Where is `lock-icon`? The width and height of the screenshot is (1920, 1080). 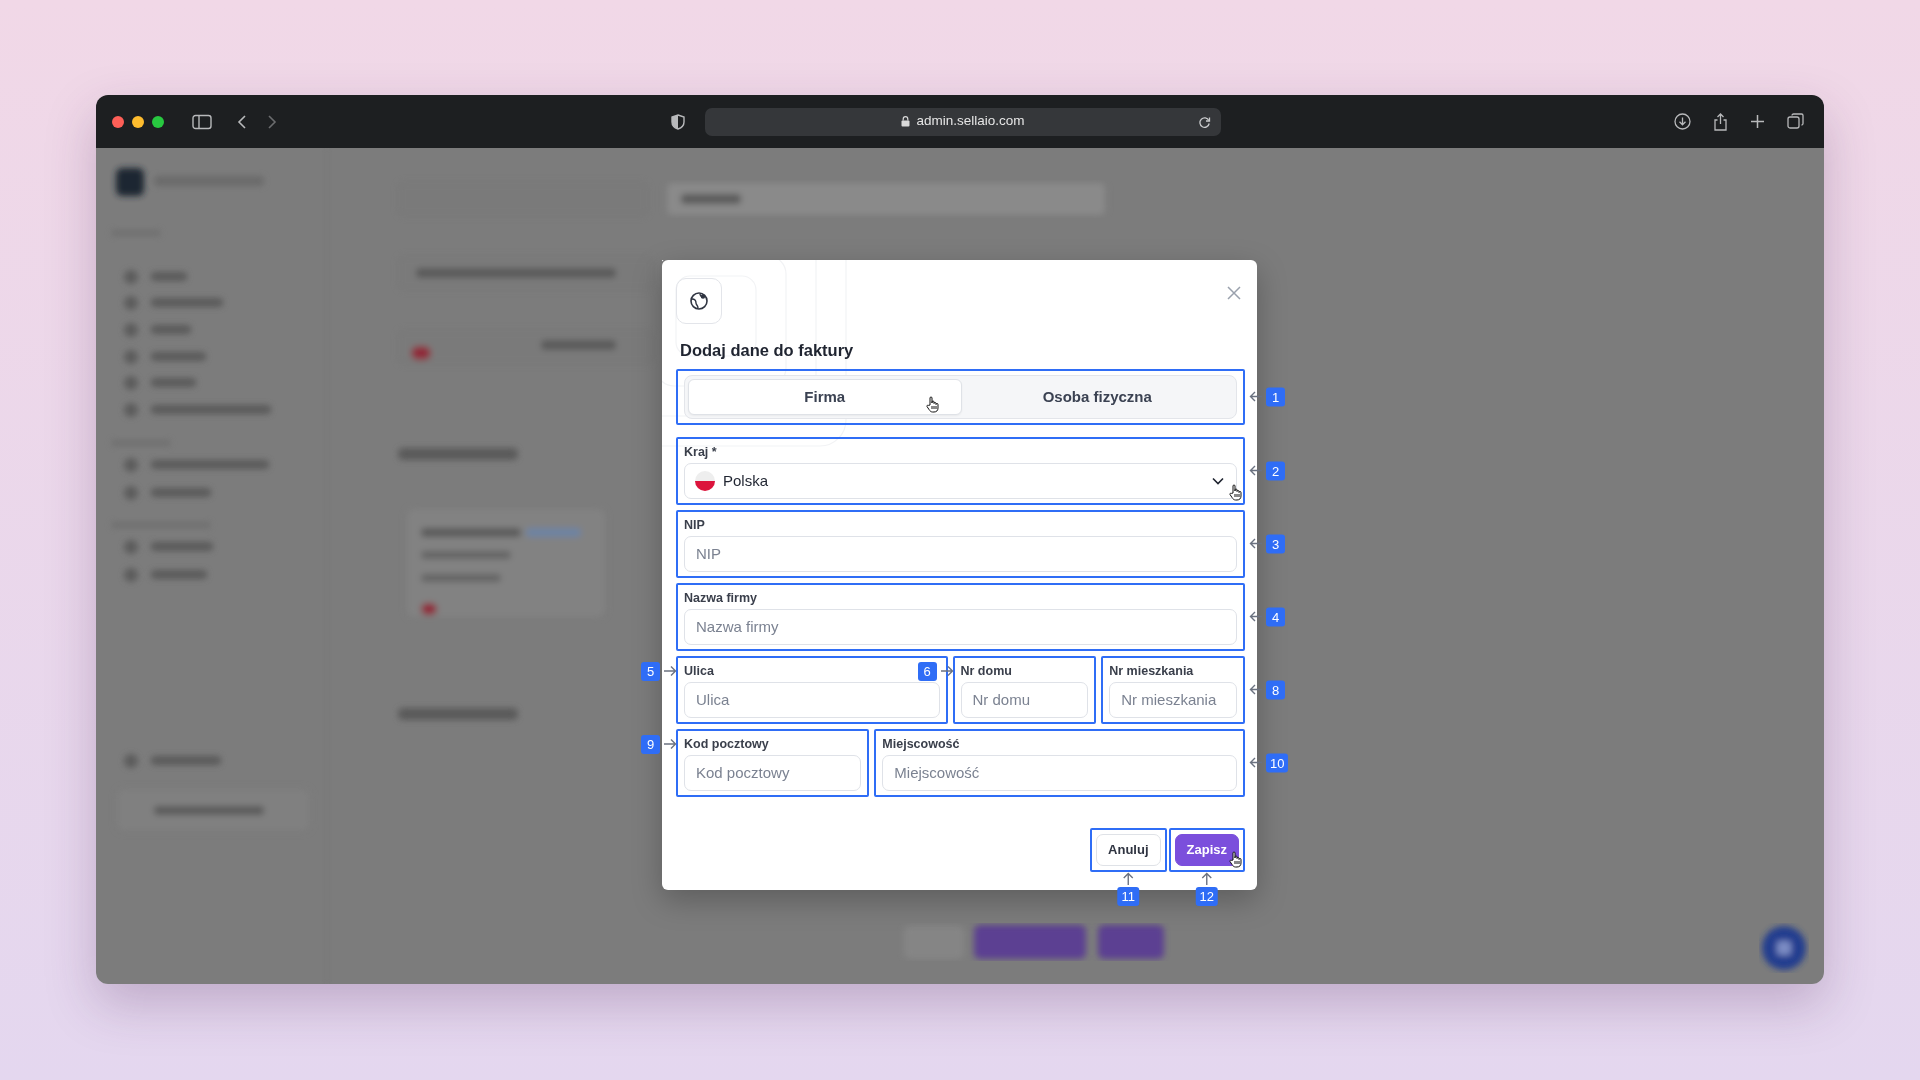
lock-icon is located at coordinates (906, 121).